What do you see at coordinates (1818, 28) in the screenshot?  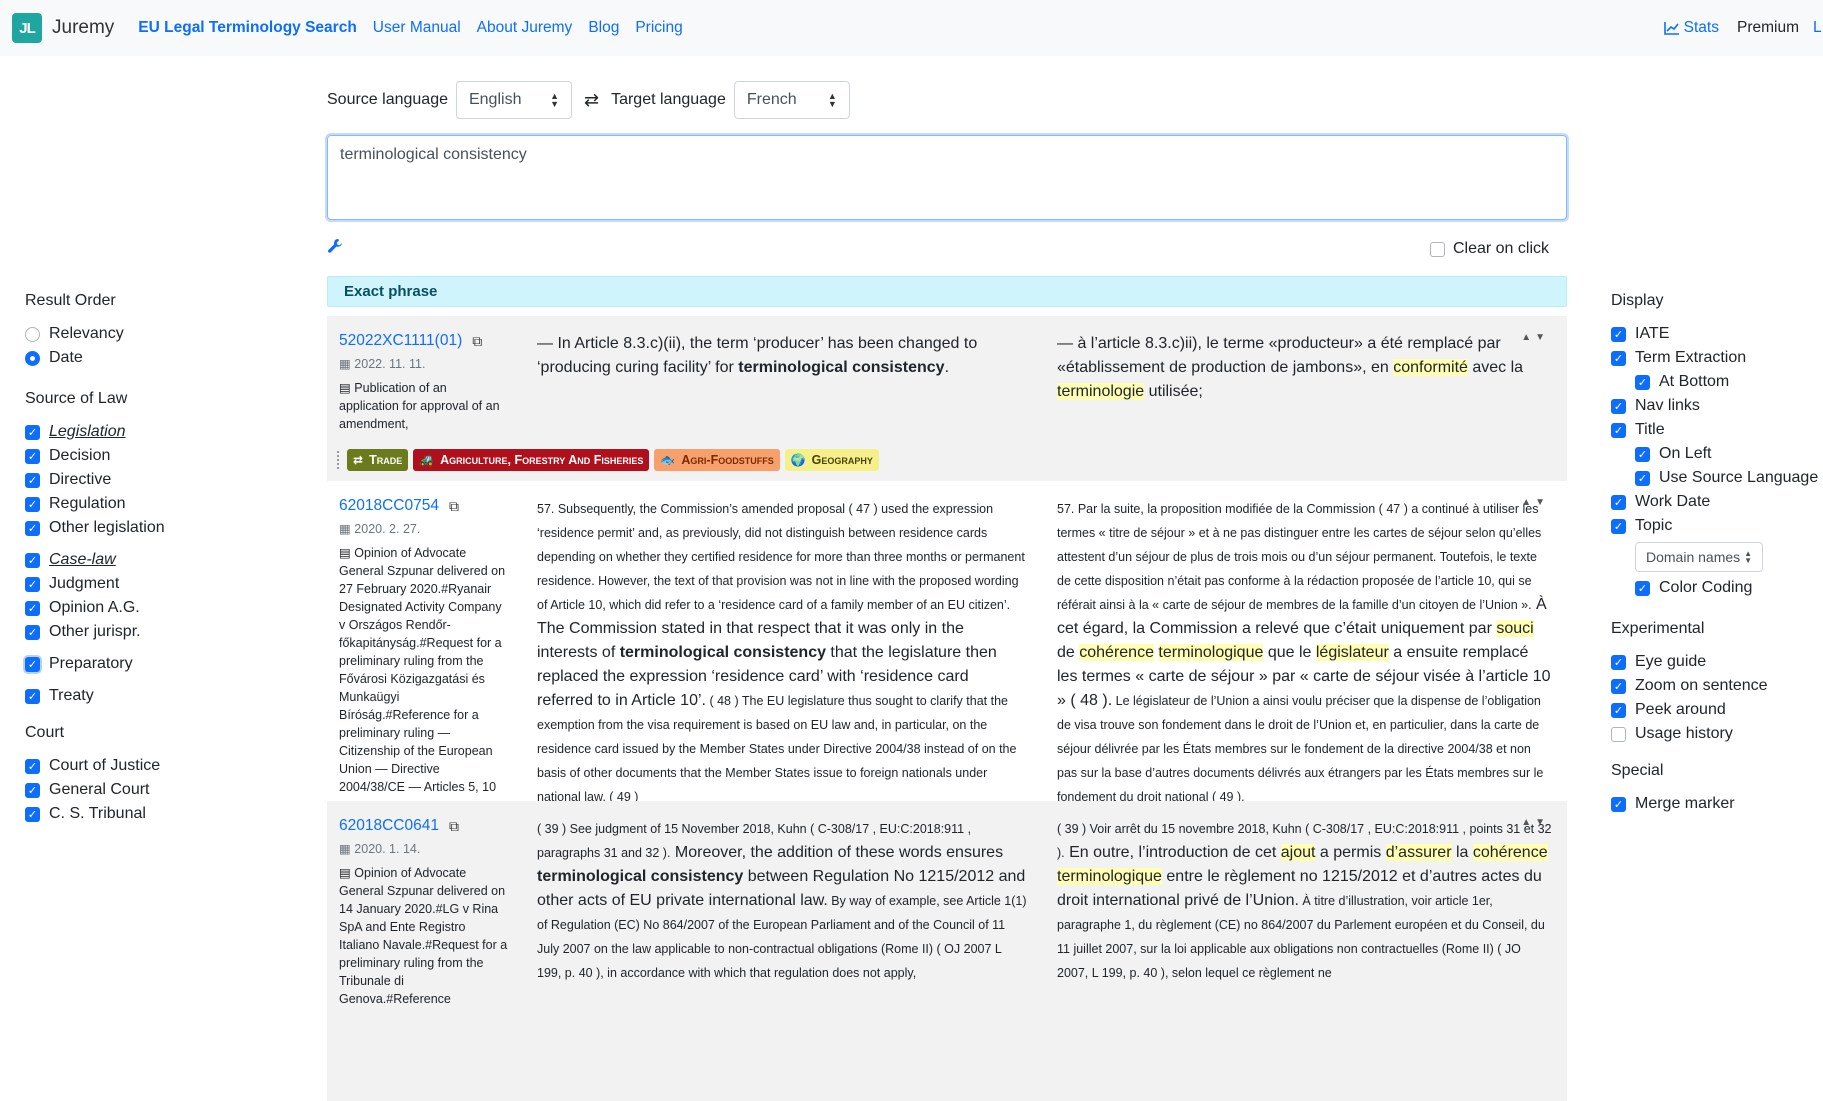 I see `login-link-cut: L` at bounding box center [1818, 28].